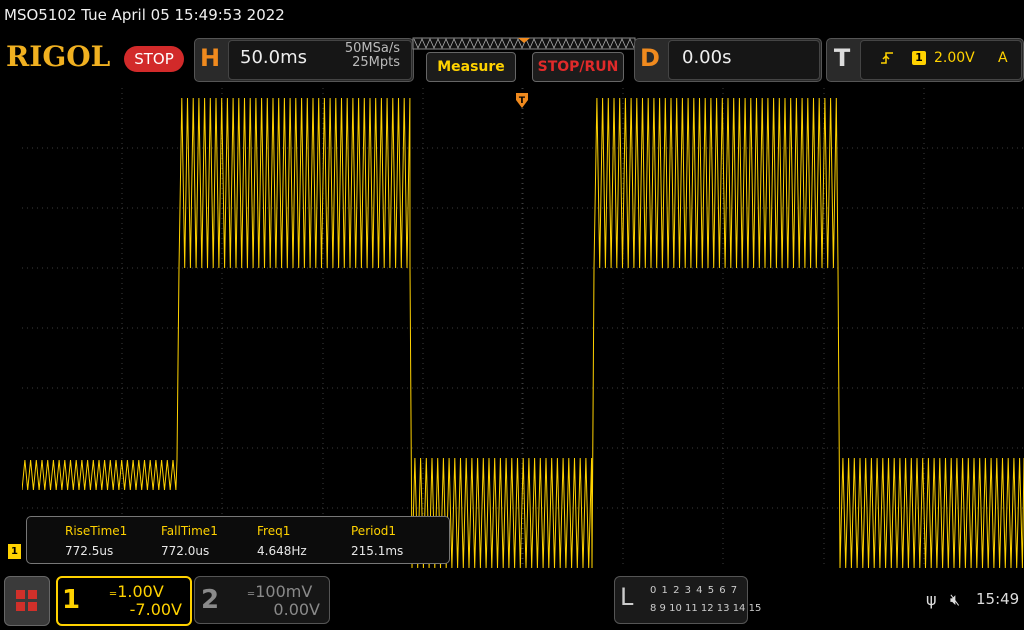 The width and height of the screenshot is (1024, 630). Describe the element at coordinates (377, 551) in the screenshot. I see `measurement-value: 215.1ms` at that location.